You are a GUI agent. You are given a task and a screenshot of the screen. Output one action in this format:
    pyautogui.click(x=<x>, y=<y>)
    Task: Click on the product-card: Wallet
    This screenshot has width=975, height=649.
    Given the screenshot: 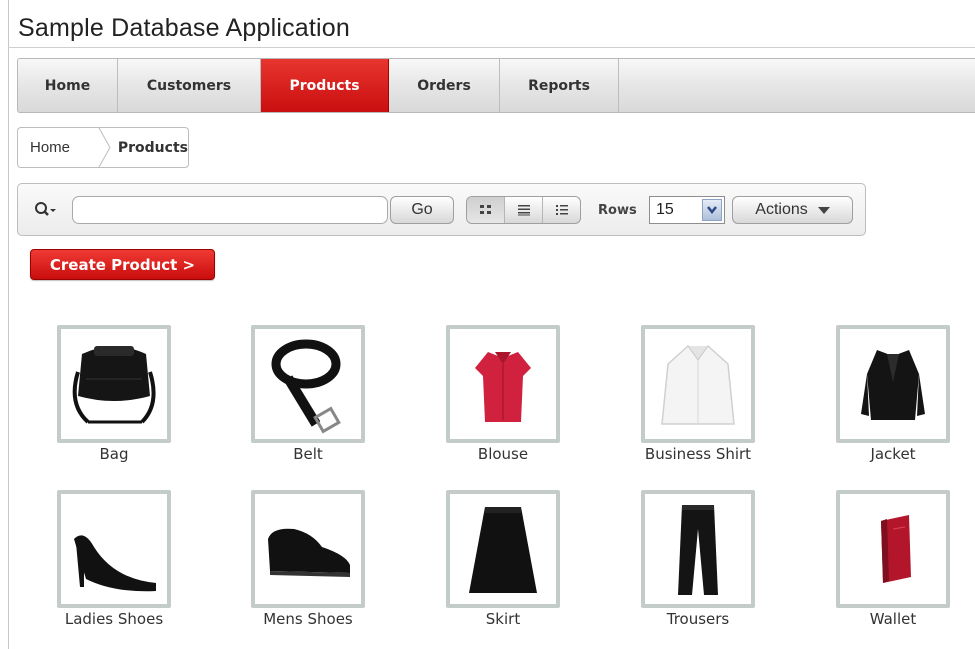 What is the action you would take?
    pyautogui.click(x=891, y=565)
    